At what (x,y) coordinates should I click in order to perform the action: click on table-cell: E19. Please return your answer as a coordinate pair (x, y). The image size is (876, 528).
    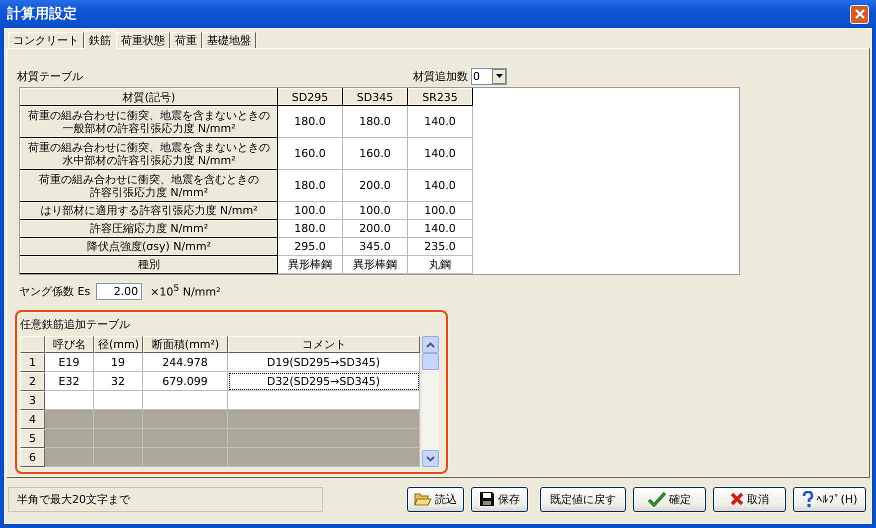
    Looking at the image, I should click on (69, 362).